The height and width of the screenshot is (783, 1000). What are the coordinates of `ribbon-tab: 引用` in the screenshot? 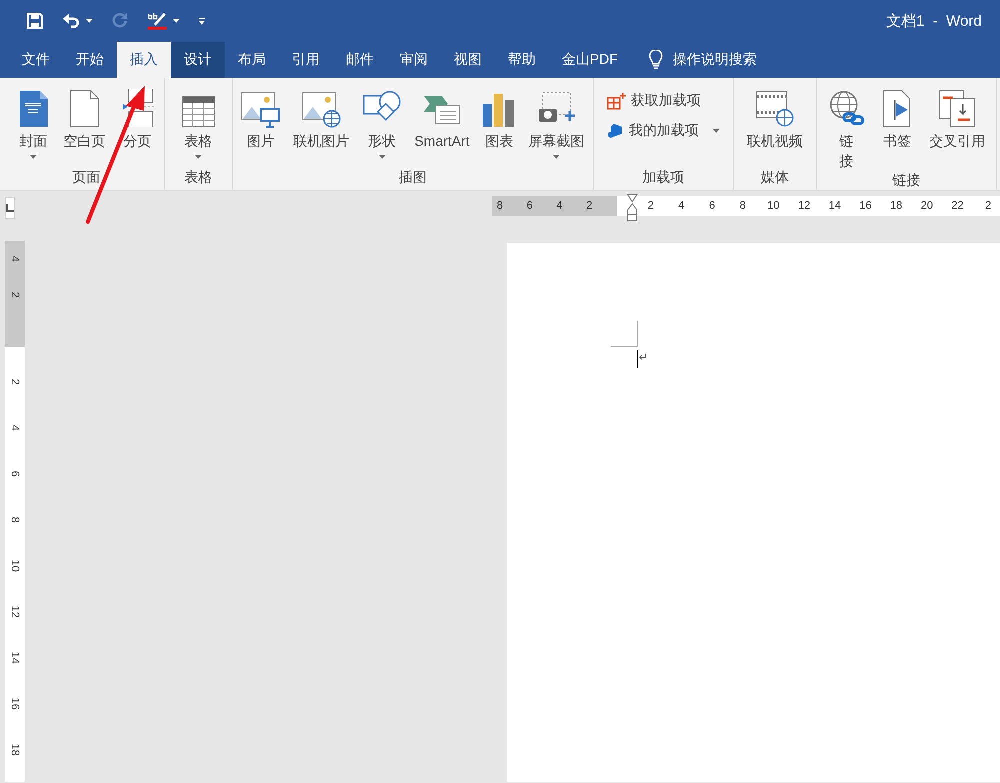 It's located at (306, 60).